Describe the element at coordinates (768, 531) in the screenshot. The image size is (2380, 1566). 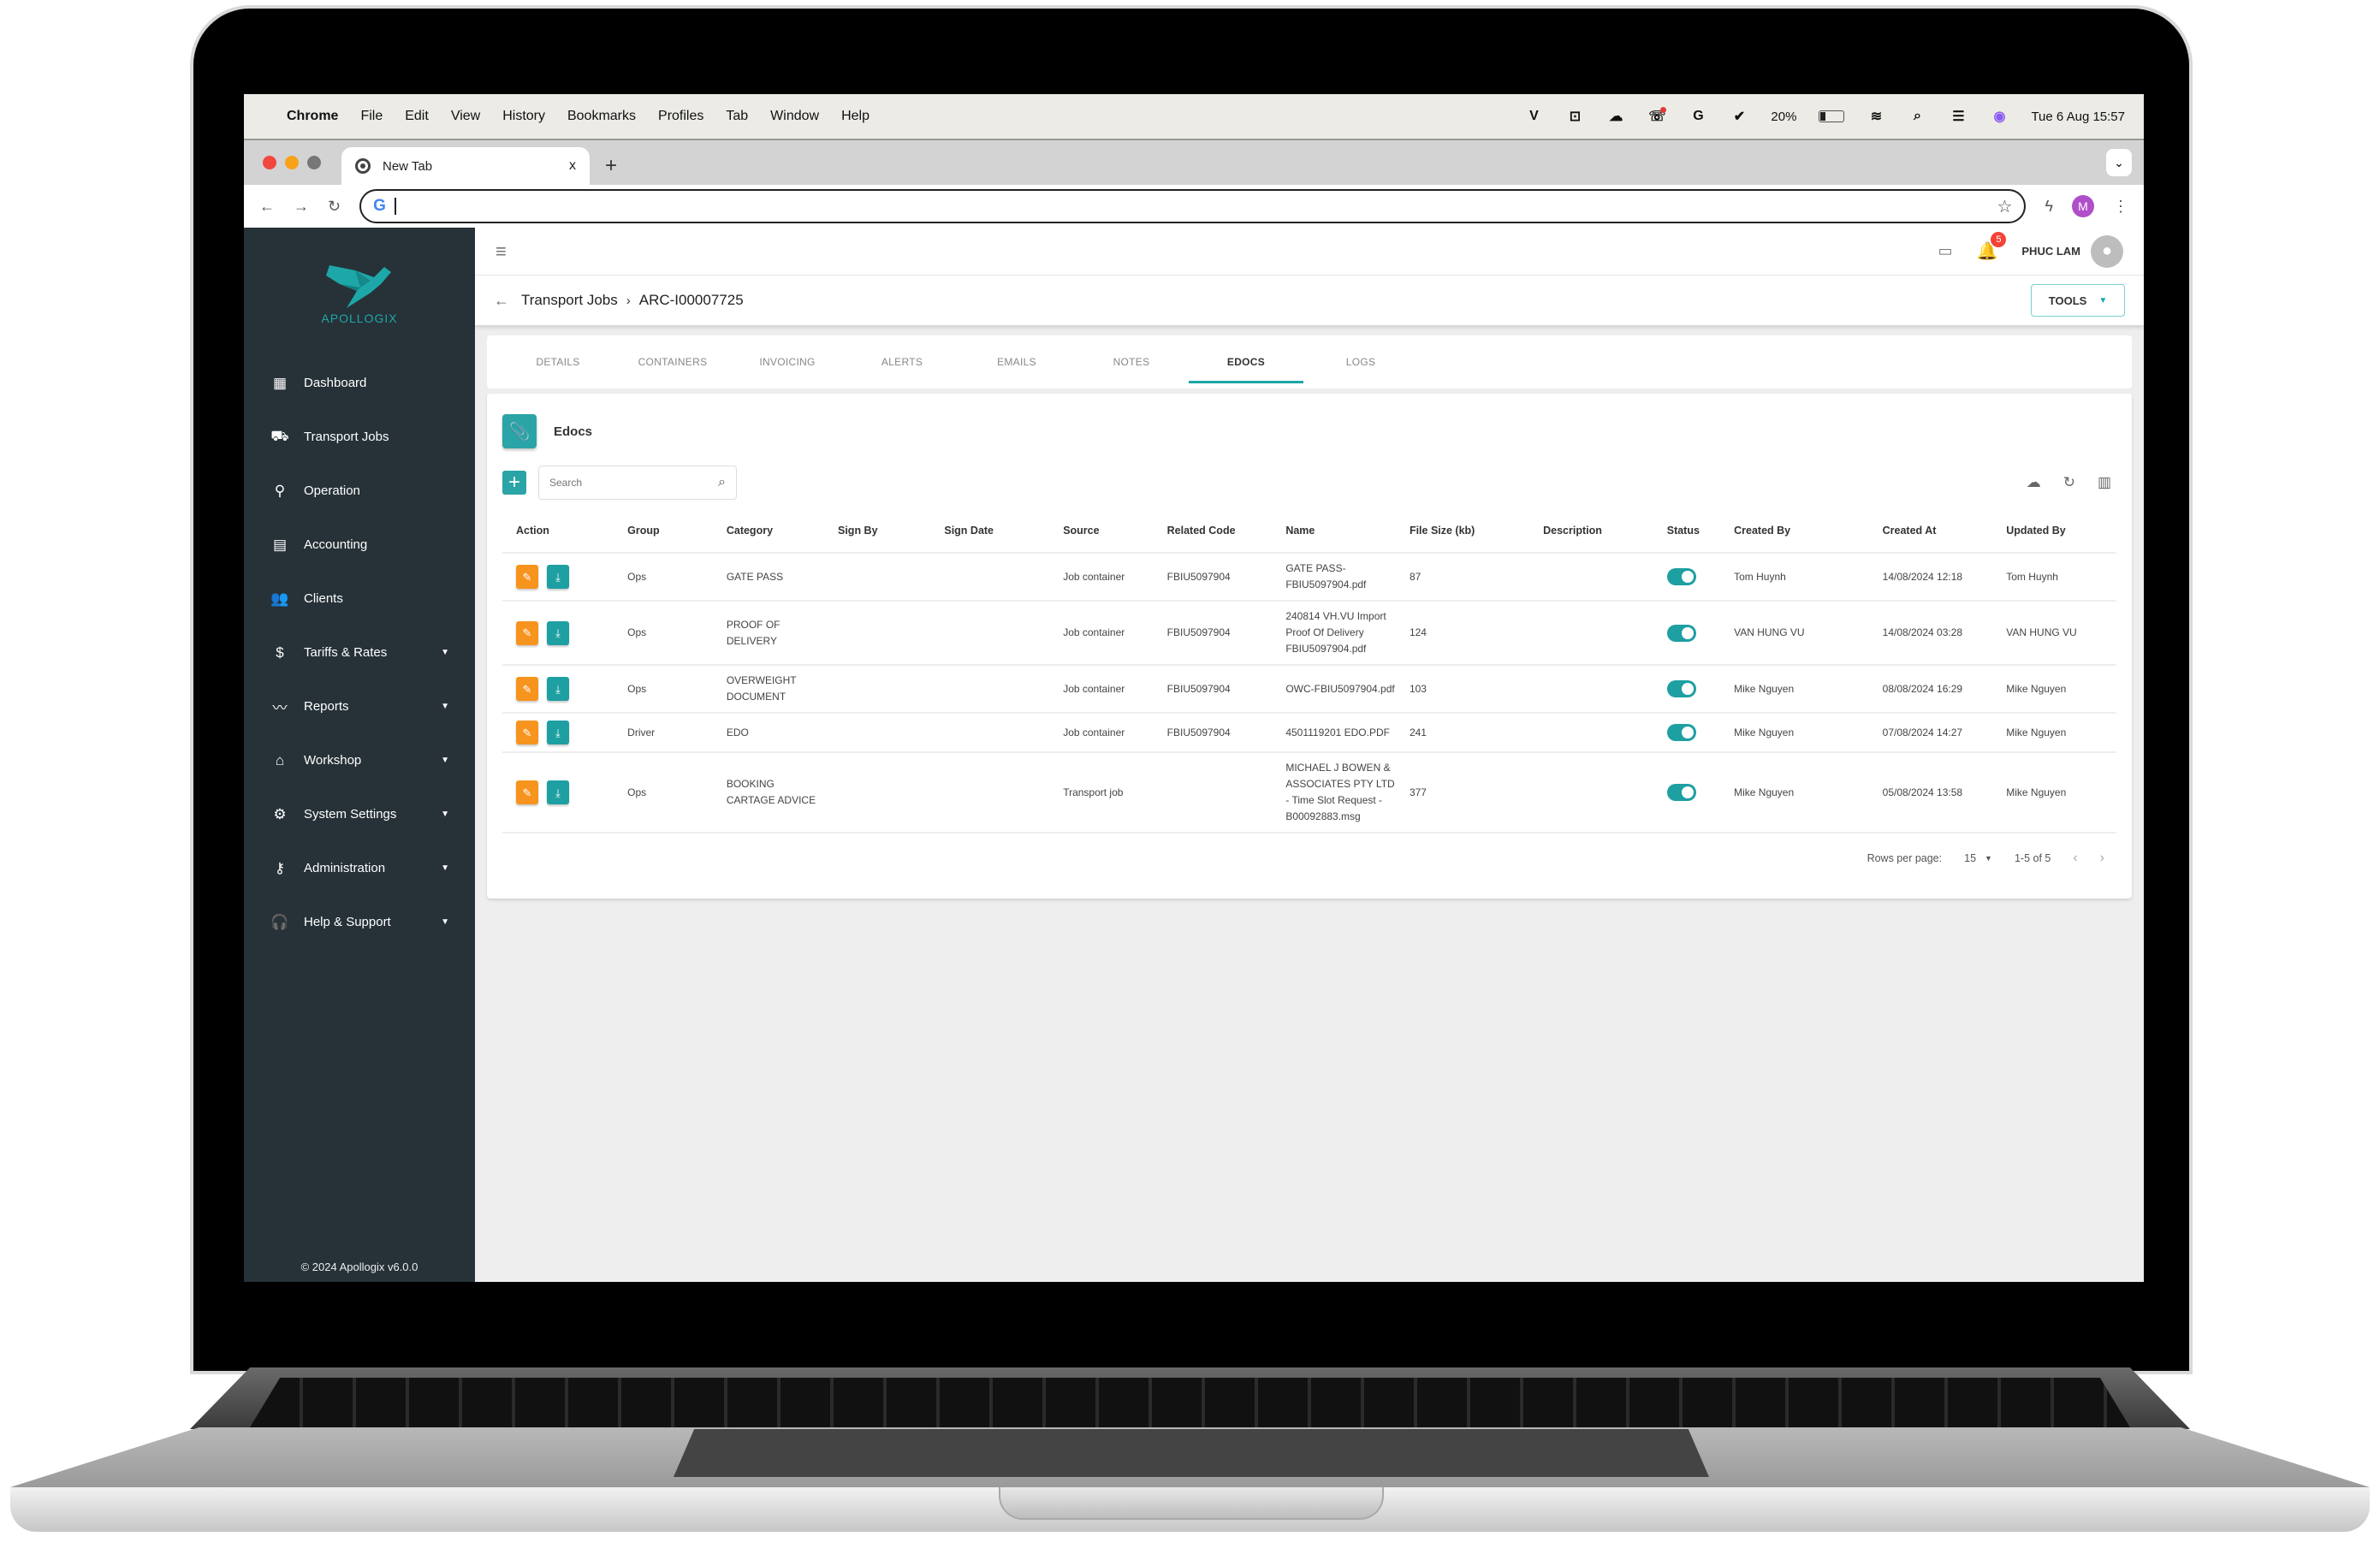
I see `column-header: Category` at that location.